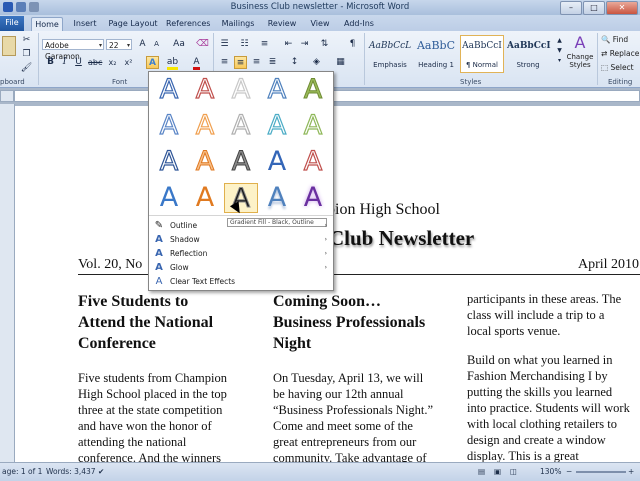  Describe the element at coordinates (528, 54) in the screenshot. I see `style-strong: AaBbCcI Strong` at that location.